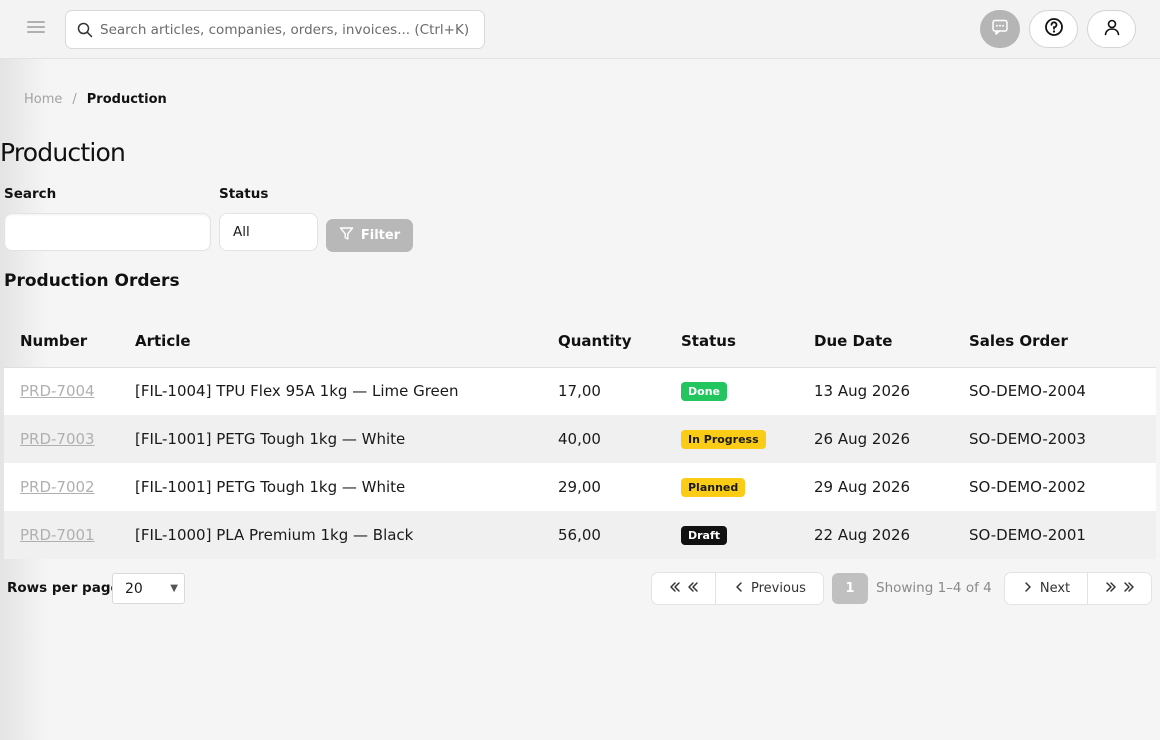 The image size is (1160, 740). What do you see at coordinates (69, 342) in the screenshot?
I see `column-header-number: Number` at bounding box center [69, 342].